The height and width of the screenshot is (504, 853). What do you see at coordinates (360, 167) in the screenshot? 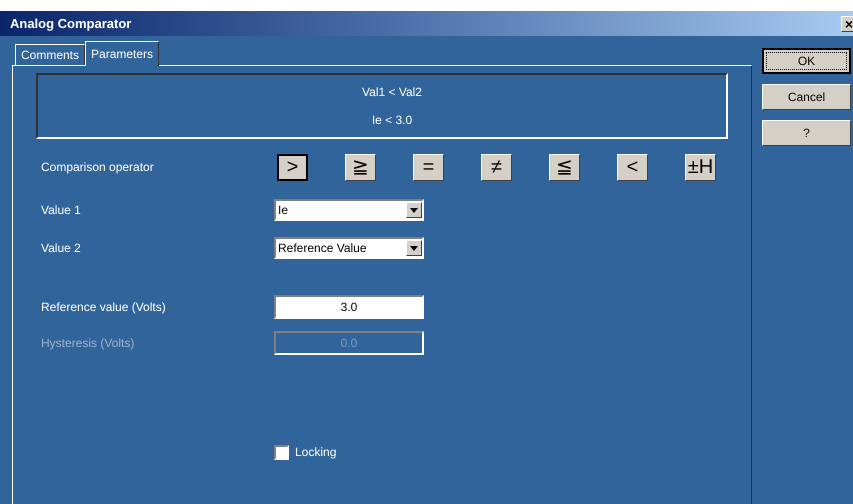
I see `operator-button: ≧` at bounding box center [360, 167].